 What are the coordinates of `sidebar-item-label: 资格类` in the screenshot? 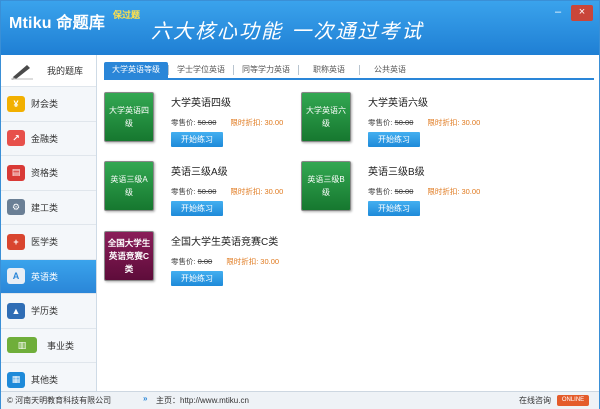 It's located at (45, 173).